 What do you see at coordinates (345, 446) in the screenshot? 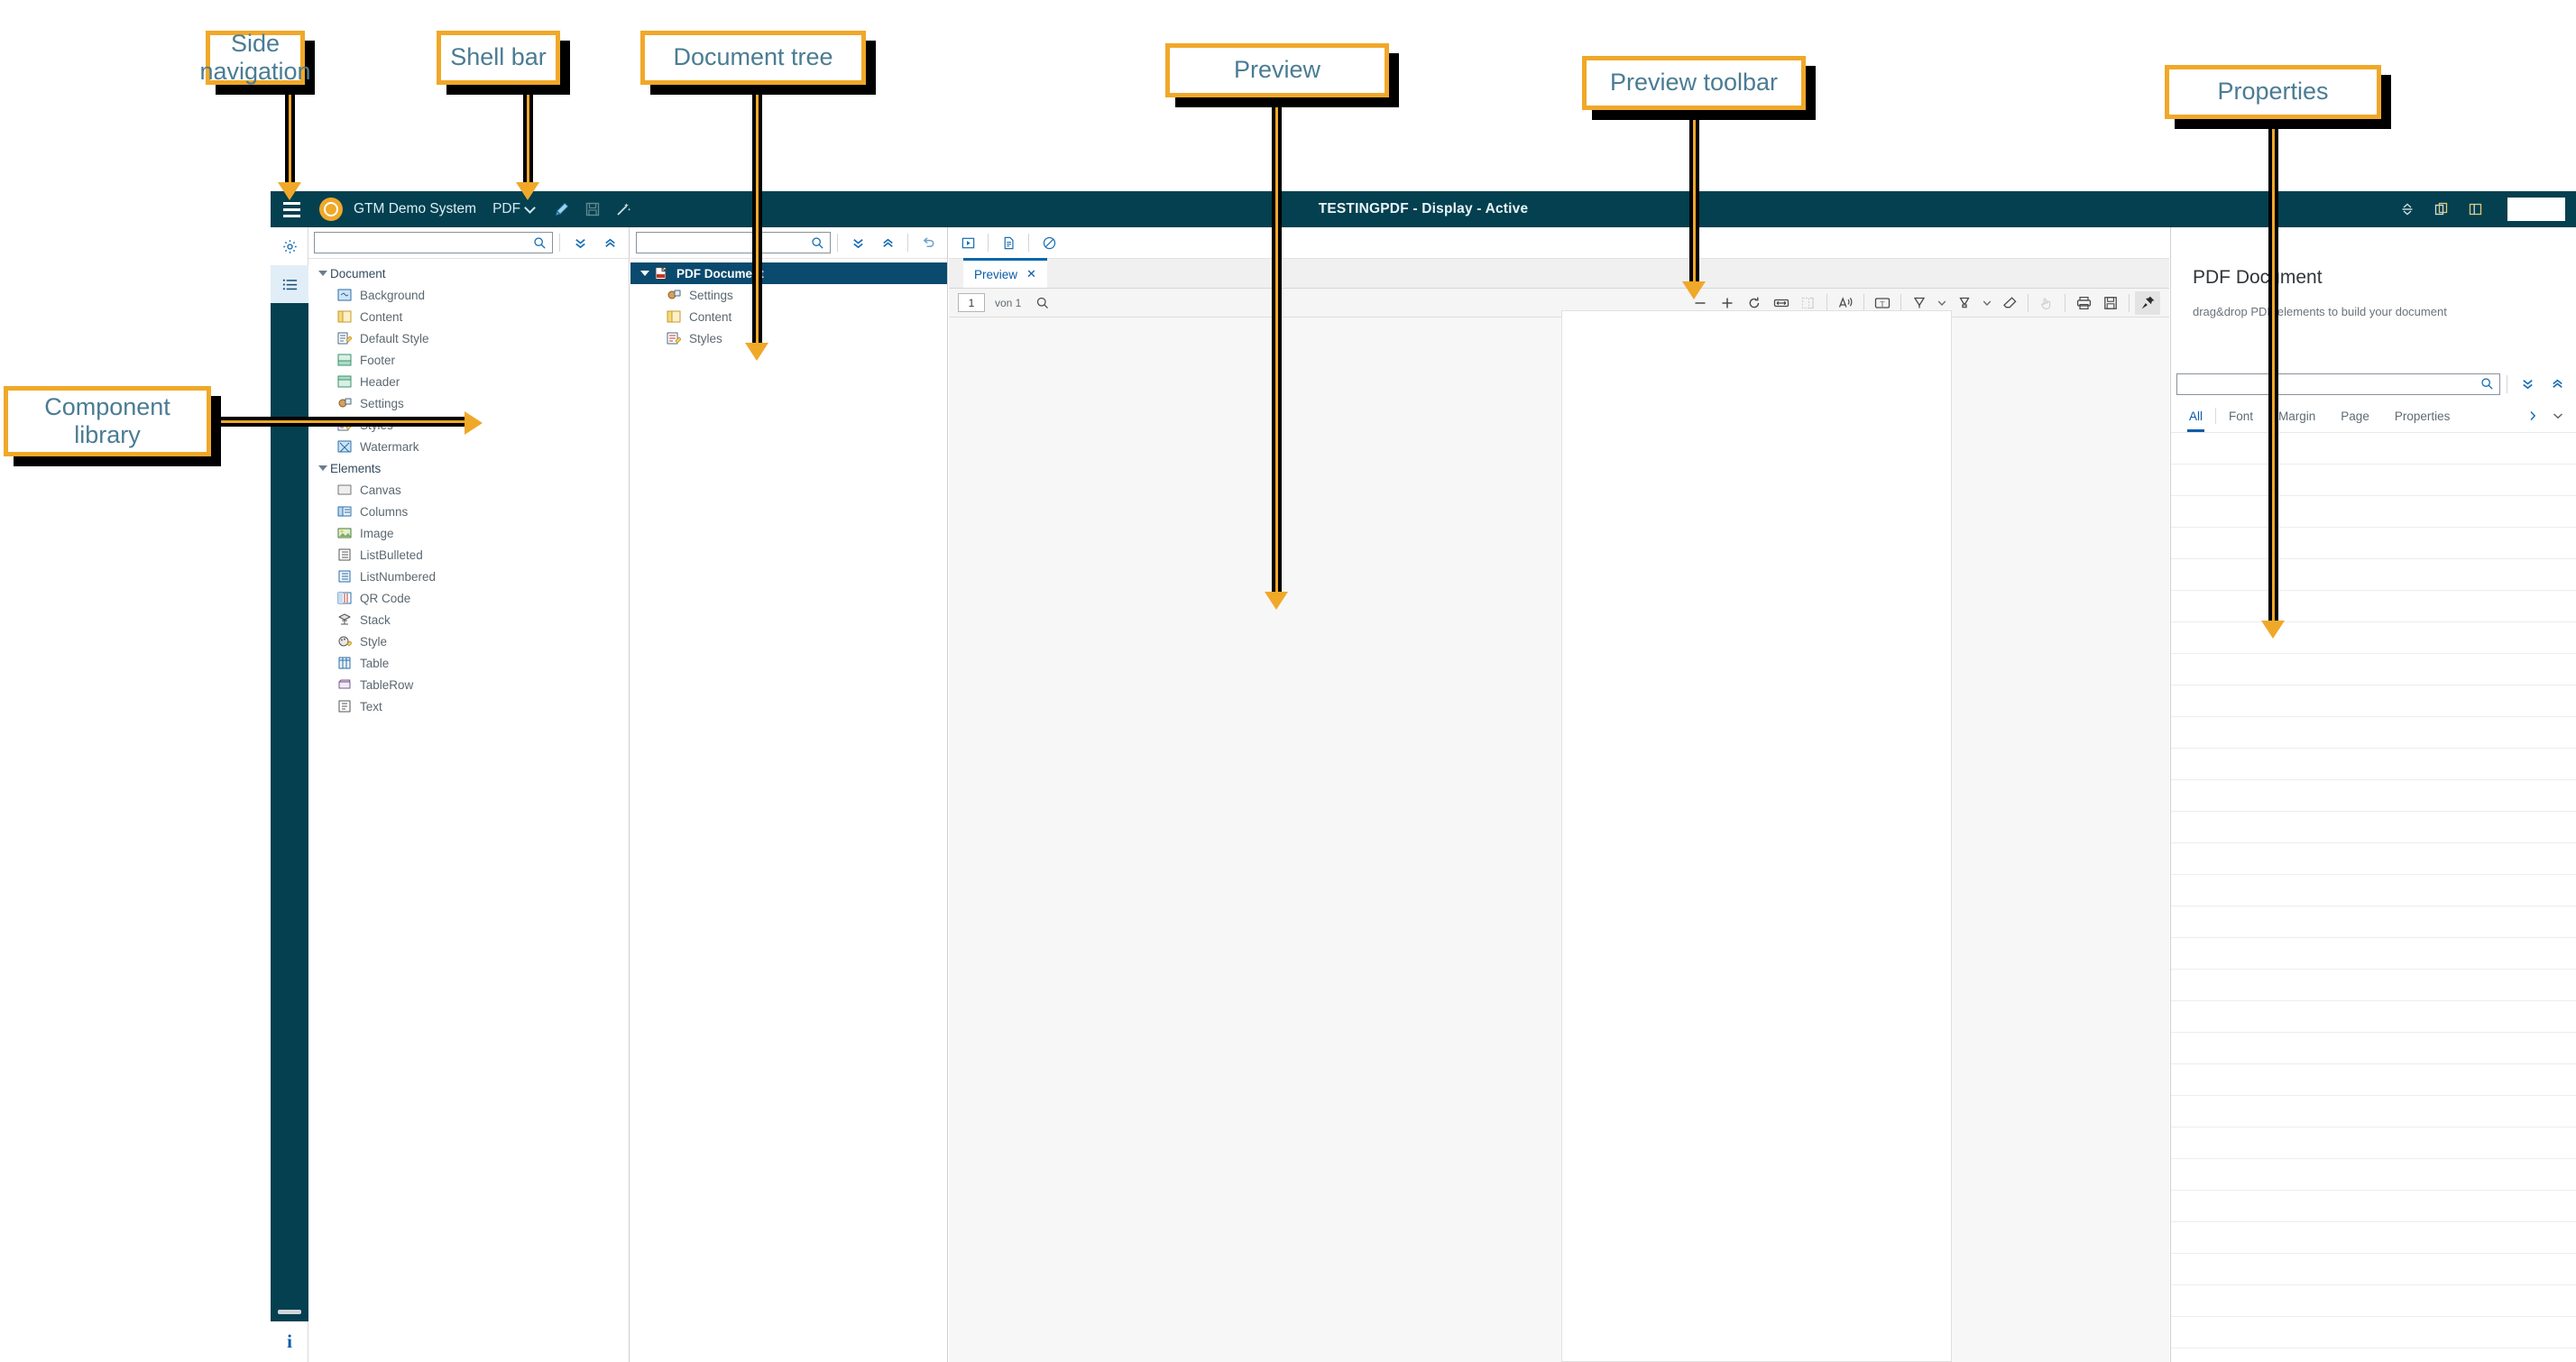
I see `watermark-icon` at bounding box center [345, 446].